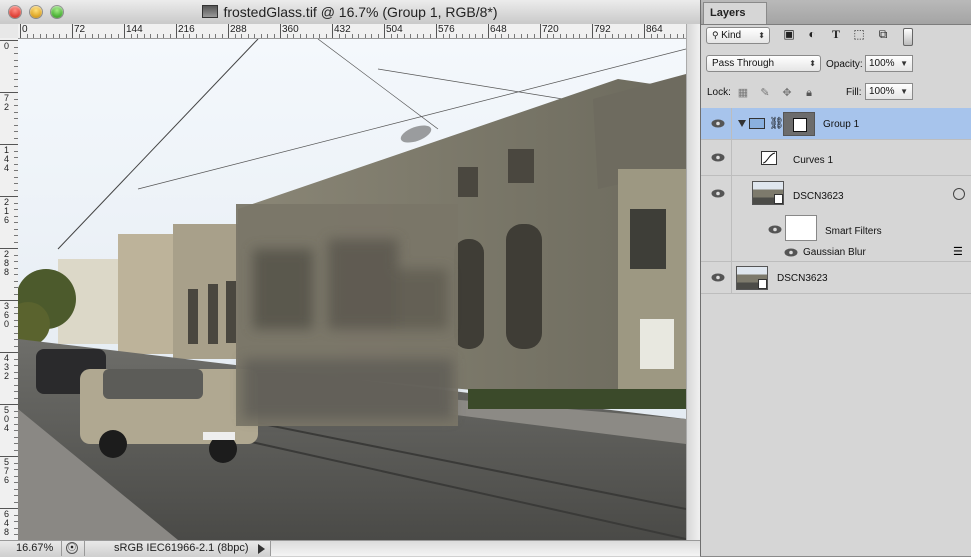 Image resolution: width=971 pixels, height=557 pixels. Describe the element at coordinates (836, 278) in the screenshot. I see `layer-row-dscn3623: DSCN3623` at that location.